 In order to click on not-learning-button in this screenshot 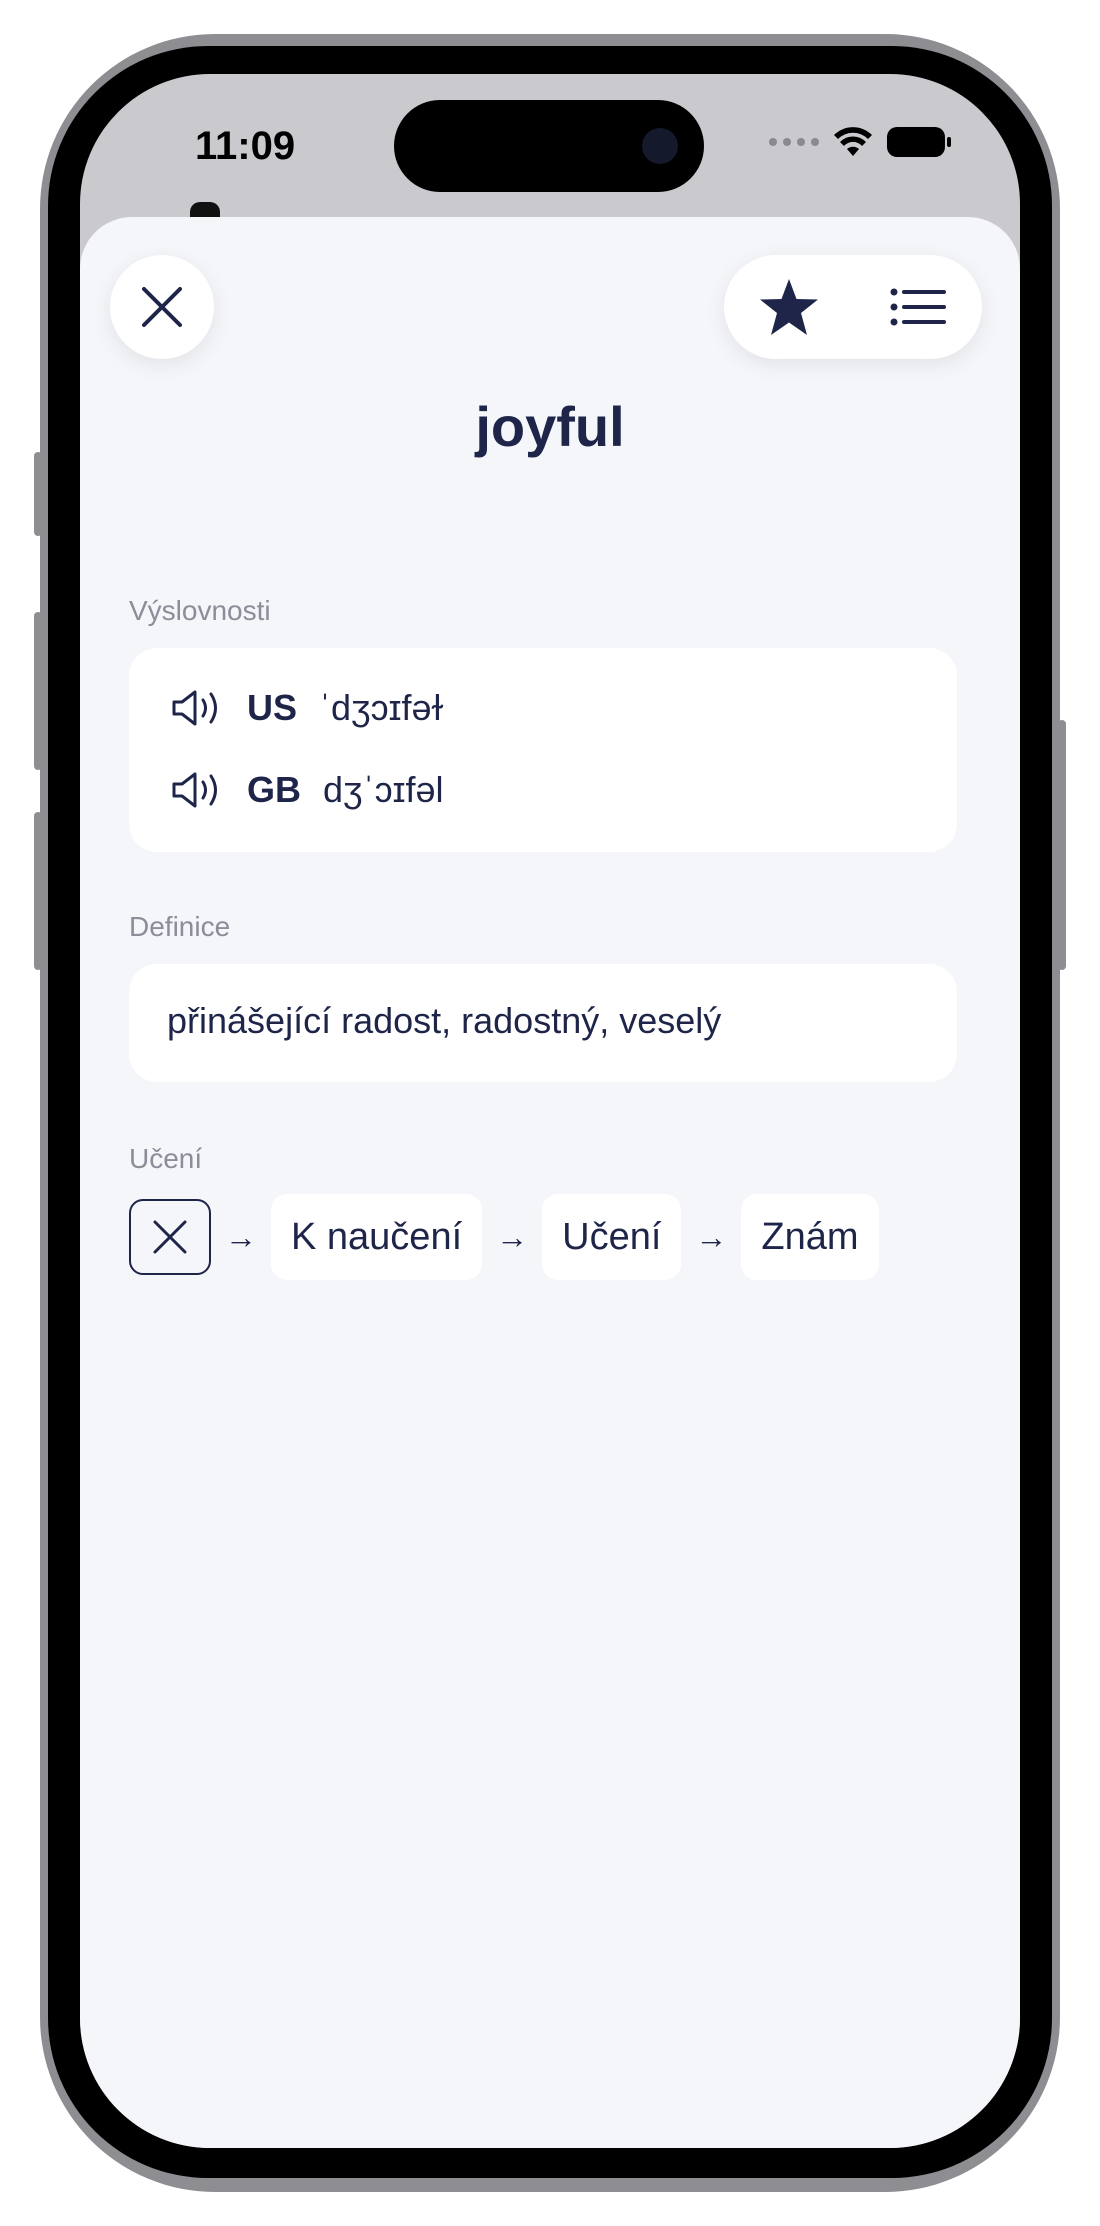, I will do `click(170, 1237)`.